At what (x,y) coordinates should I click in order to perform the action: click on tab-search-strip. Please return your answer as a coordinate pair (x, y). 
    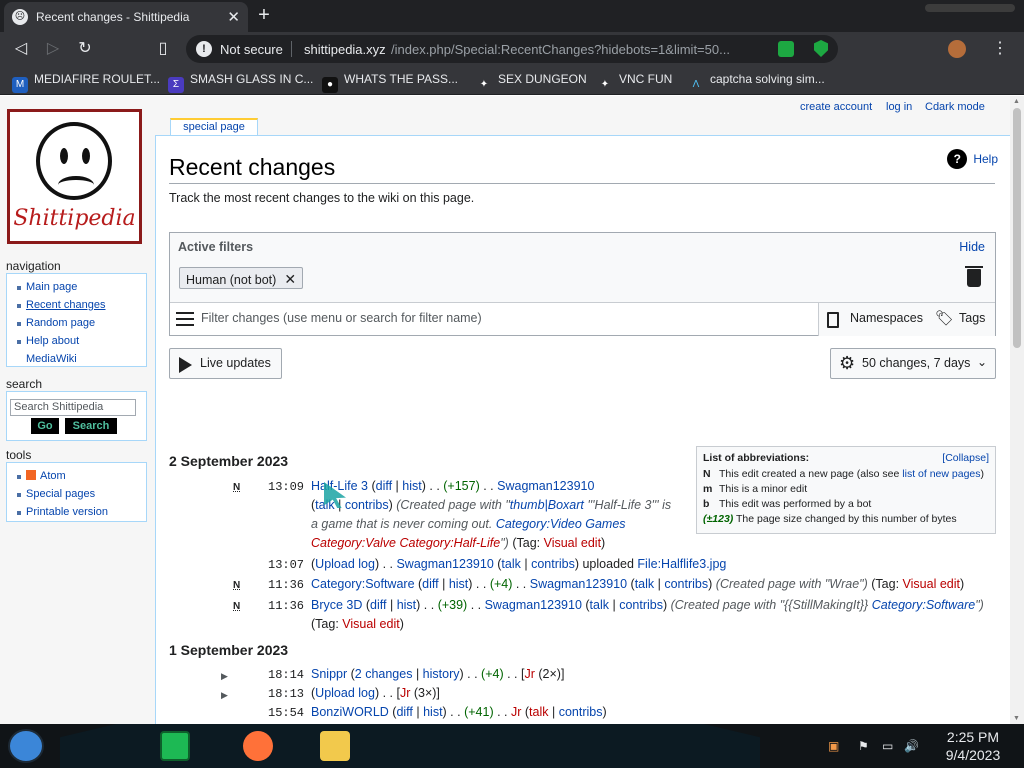
    Looking at the image, I should click on (970, 8).